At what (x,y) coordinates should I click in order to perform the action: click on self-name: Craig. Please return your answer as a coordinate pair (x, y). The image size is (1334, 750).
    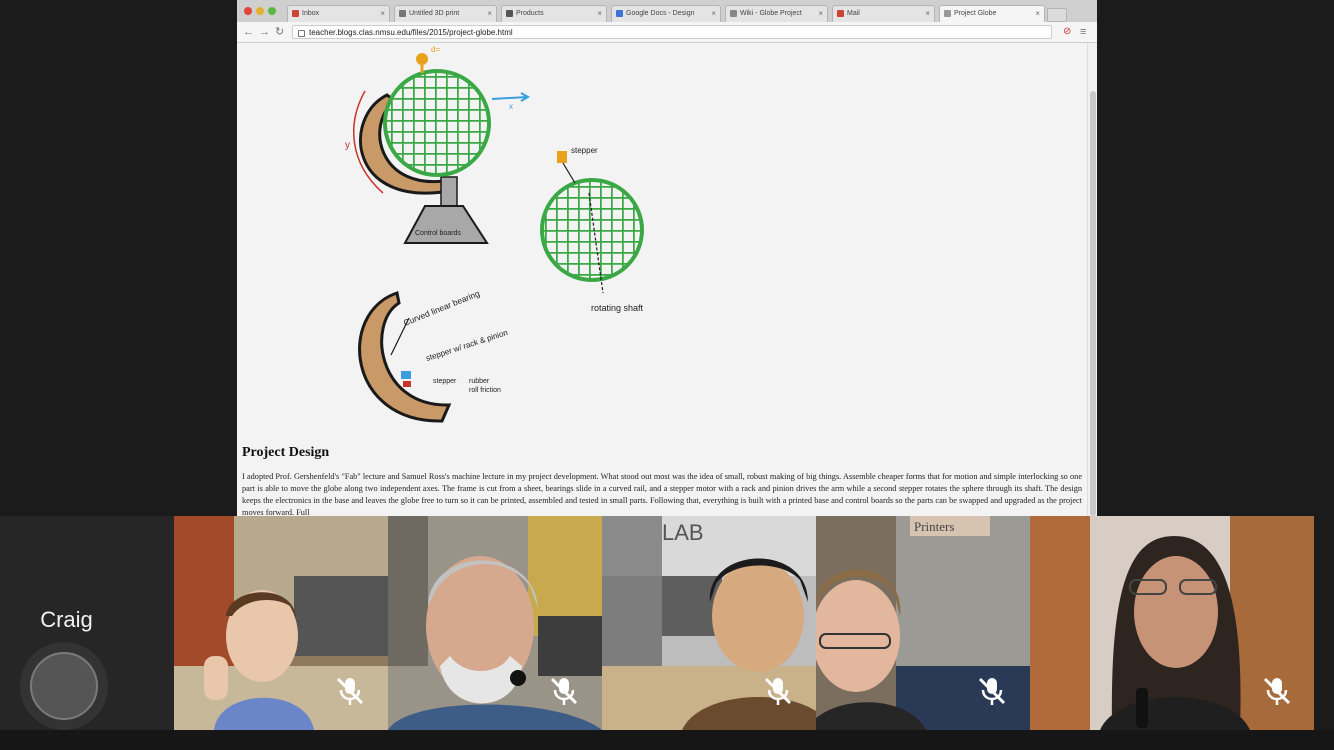
    Looking at the image, I should click on (66, 619).